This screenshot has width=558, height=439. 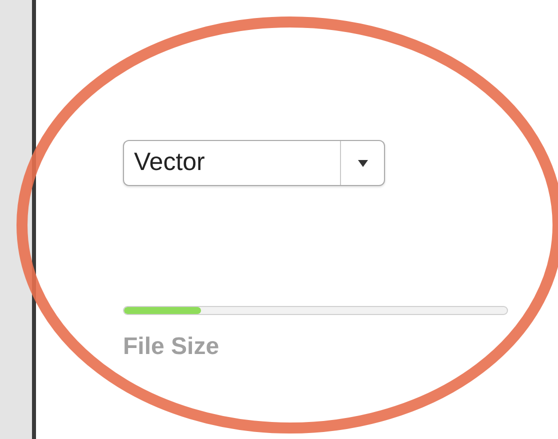 What do you see at coordinates (363, 163) in the screenshot?
I see `caret-icon` at bounding box center [363, 163].